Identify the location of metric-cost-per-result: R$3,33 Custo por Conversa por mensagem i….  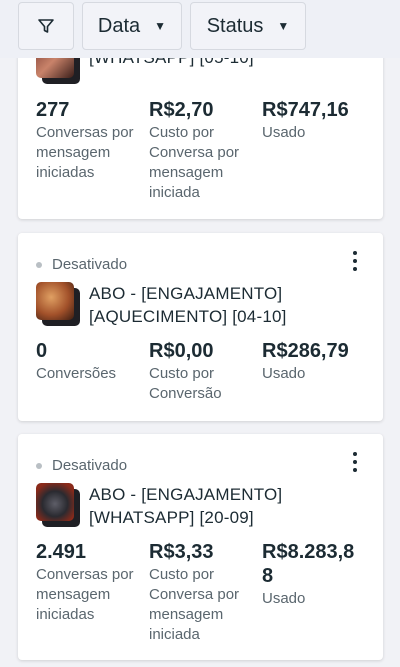
(194, 592).